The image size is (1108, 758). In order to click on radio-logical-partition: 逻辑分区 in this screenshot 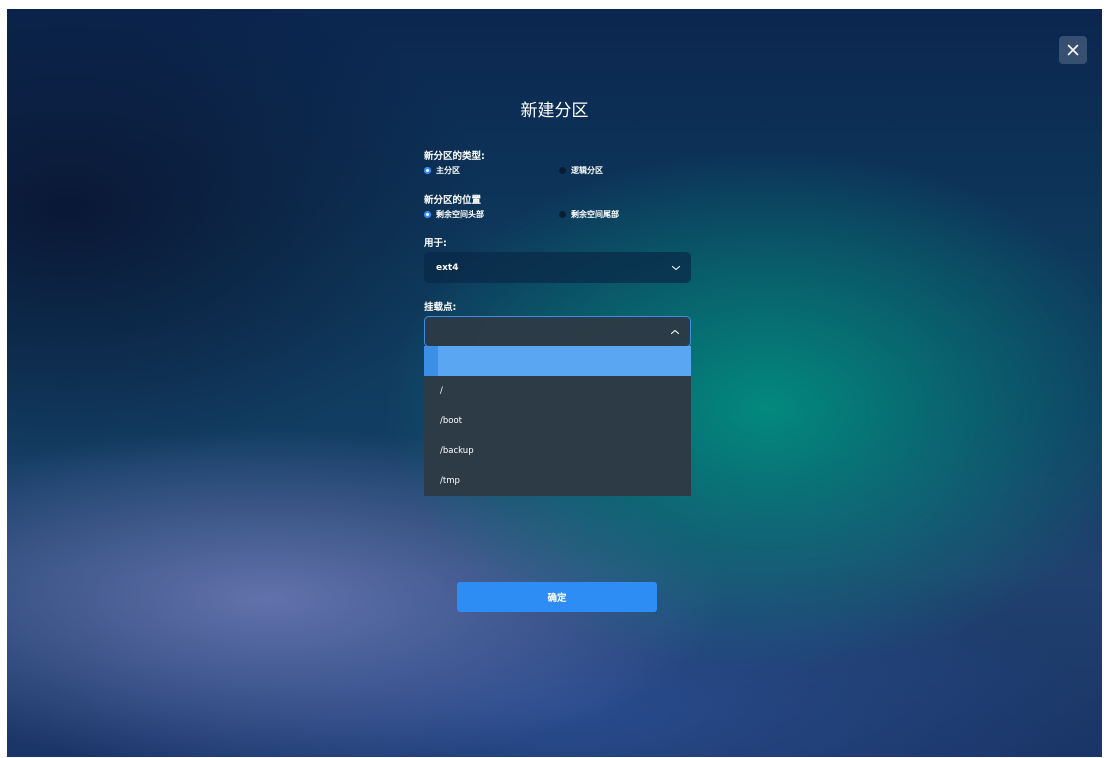, I will do `click(581, 170)`.